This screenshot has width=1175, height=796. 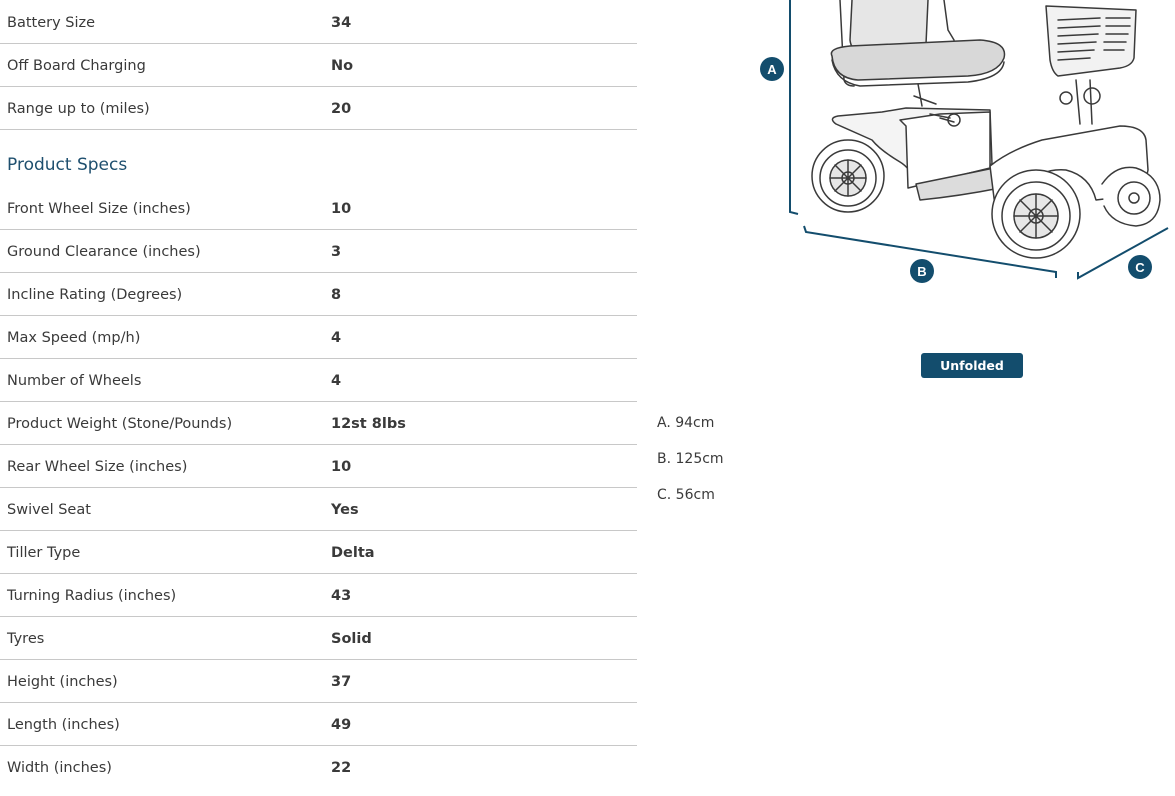 I want to click on spec-row: Tyres Solid, so click(x=318, y=638).